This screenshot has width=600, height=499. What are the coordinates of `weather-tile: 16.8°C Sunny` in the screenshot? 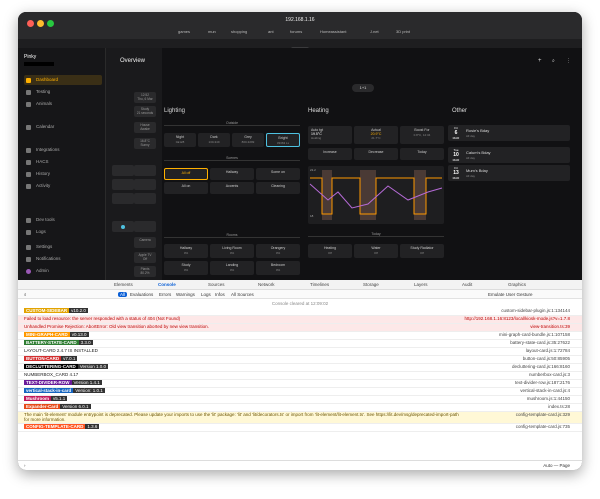 It's located at (145, 143).